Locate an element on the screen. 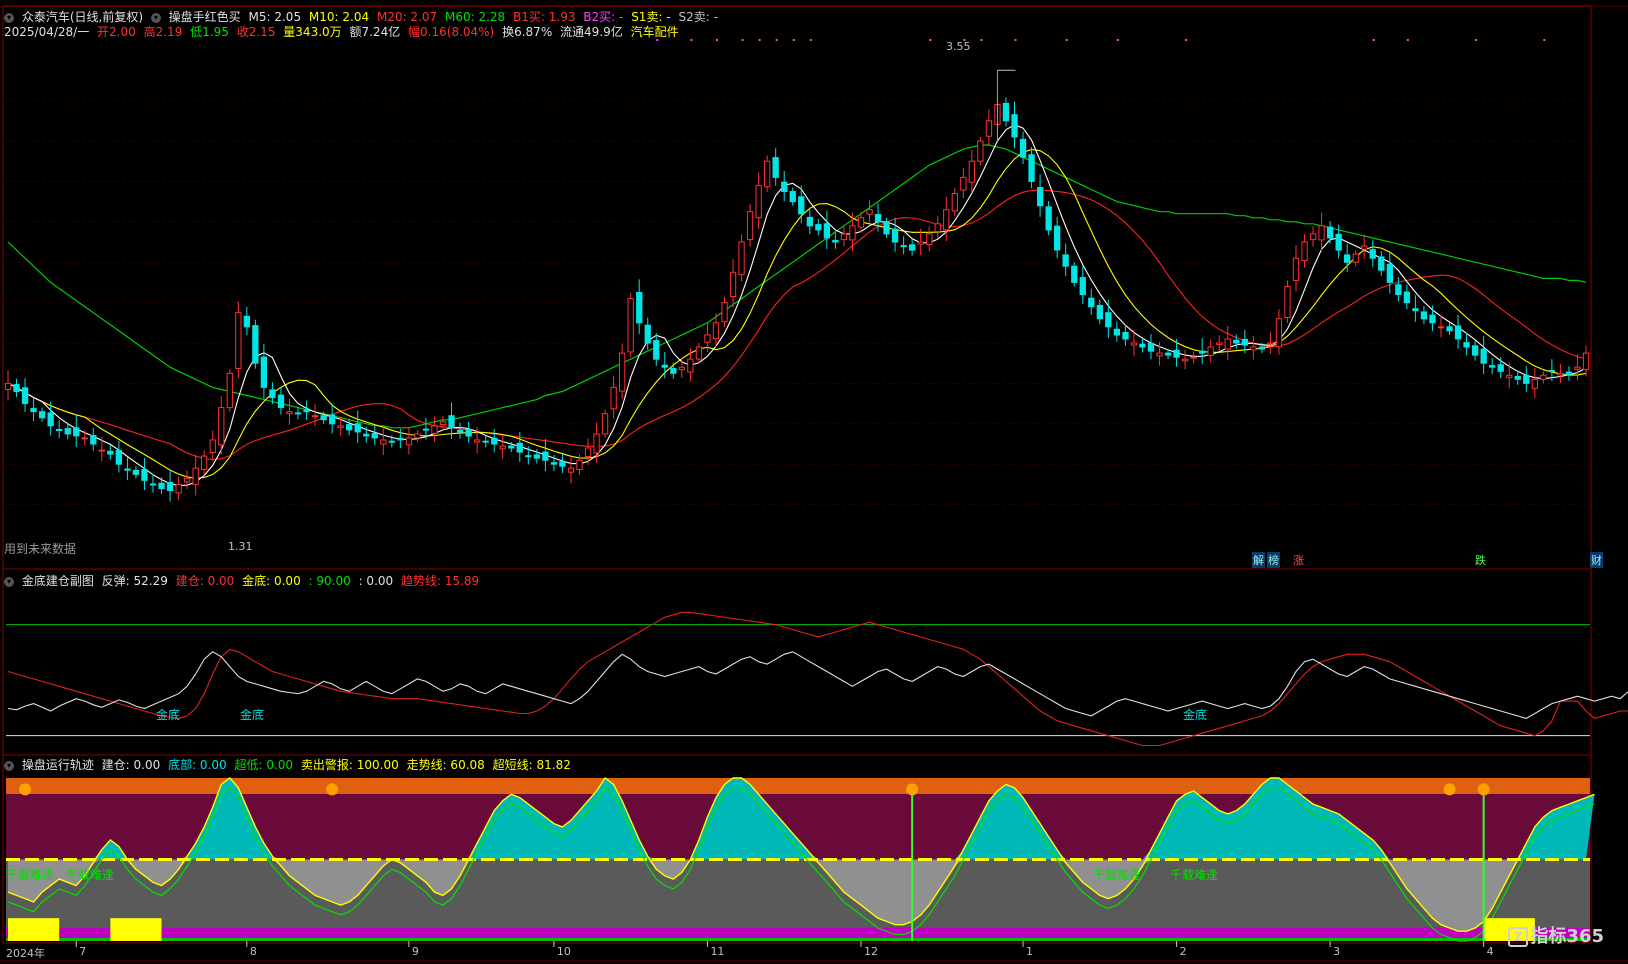  low-value: 低1.95 is located at coordinates (209, 32).